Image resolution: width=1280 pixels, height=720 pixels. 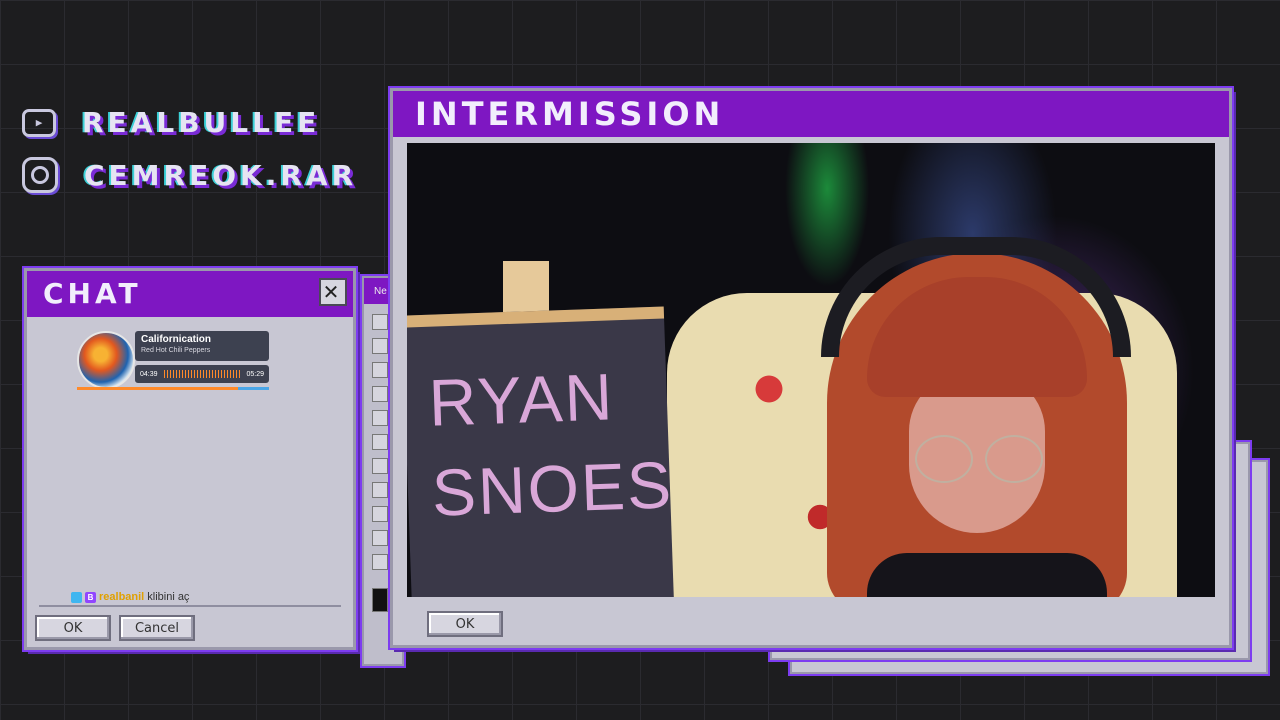 What do you see at coordinates (176, 339) in the screenshot?
I see `song-title: Californication` at bounding box center [176, 339].